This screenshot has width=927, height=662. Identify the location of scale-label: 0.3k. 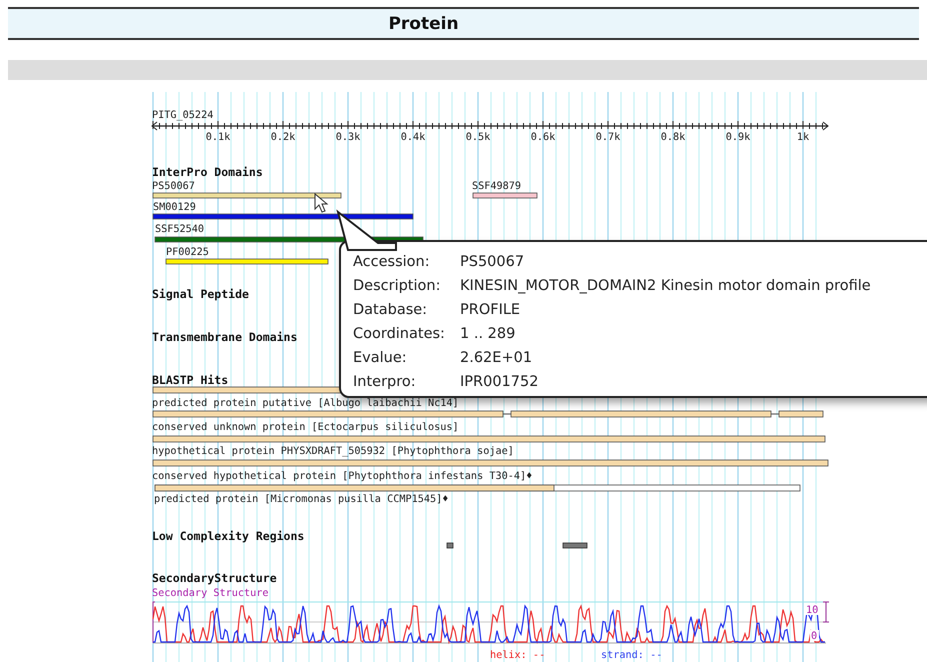
(348, 137).